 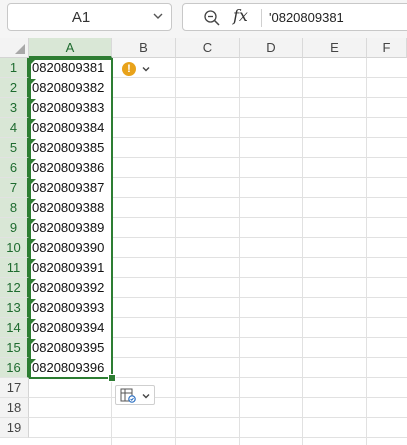 I want to click on fill-handle, so click(x=112, y=378).